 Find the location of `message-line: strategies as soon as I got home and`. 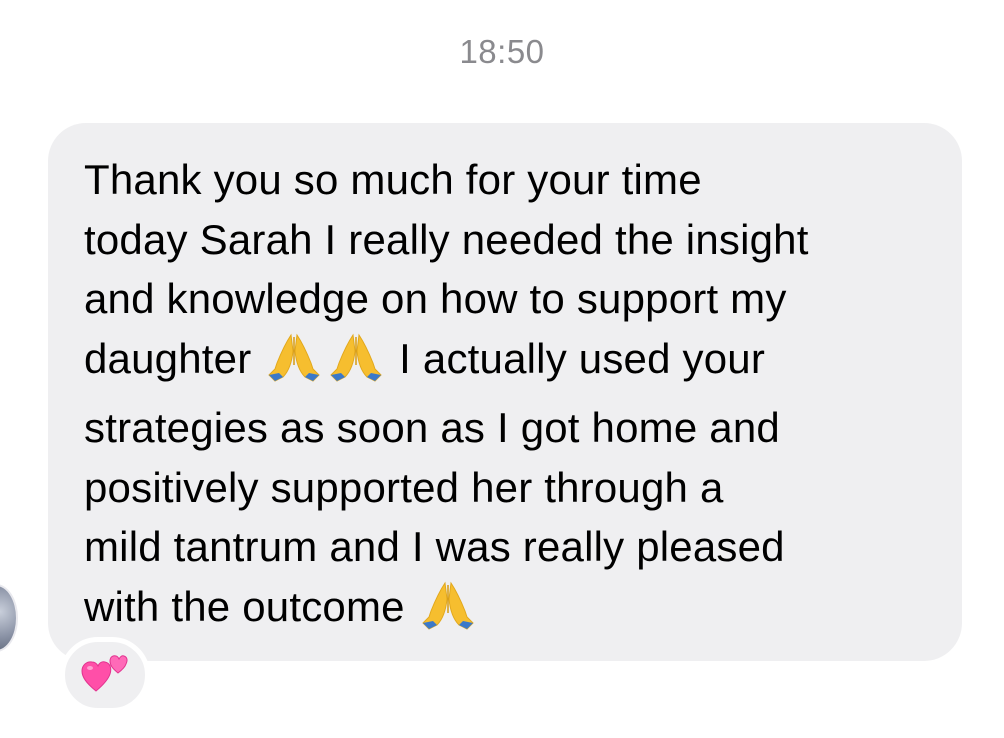

message-line: strategies as soon as I got home and is located at coordinates (432, 427).